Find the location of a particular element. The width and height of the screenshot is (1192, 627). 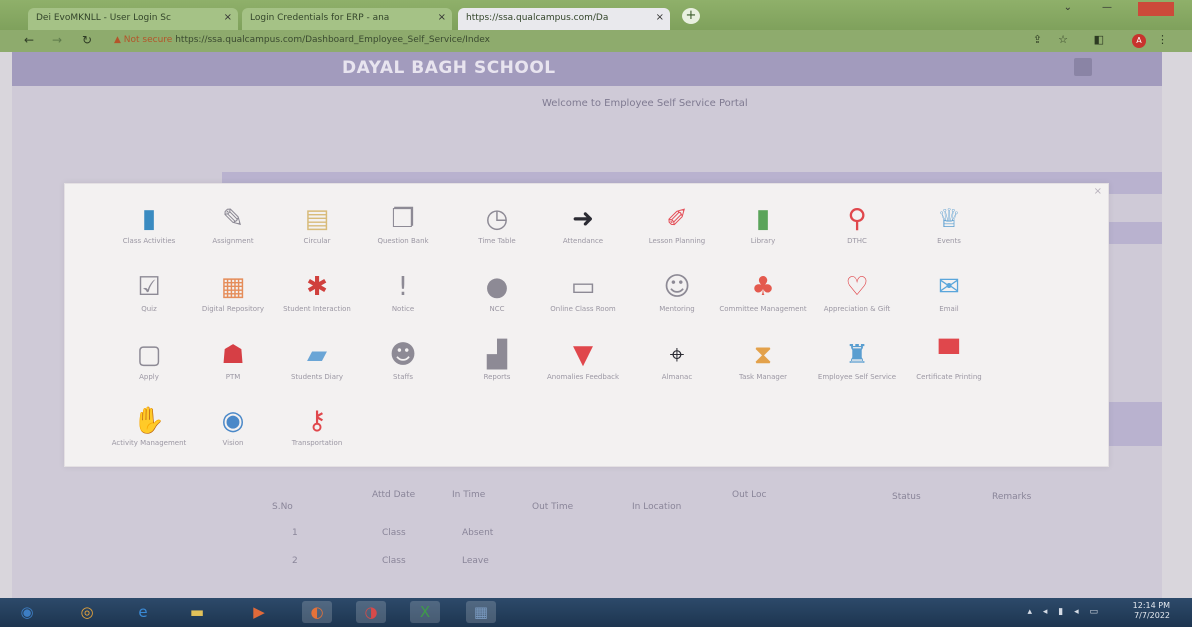

module-tile-label: Transportation is located at coordinates (317, 443).